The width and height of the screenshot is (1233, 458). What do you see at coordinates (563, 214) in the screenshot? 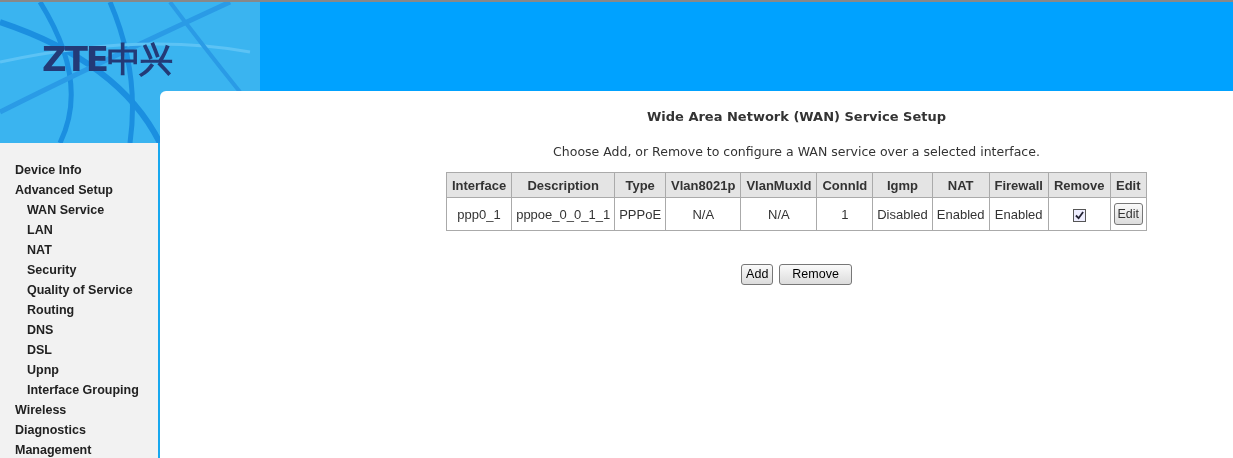
I see `table-cell: pppoe_0_0_1_1` at bounding box center [563, 214].